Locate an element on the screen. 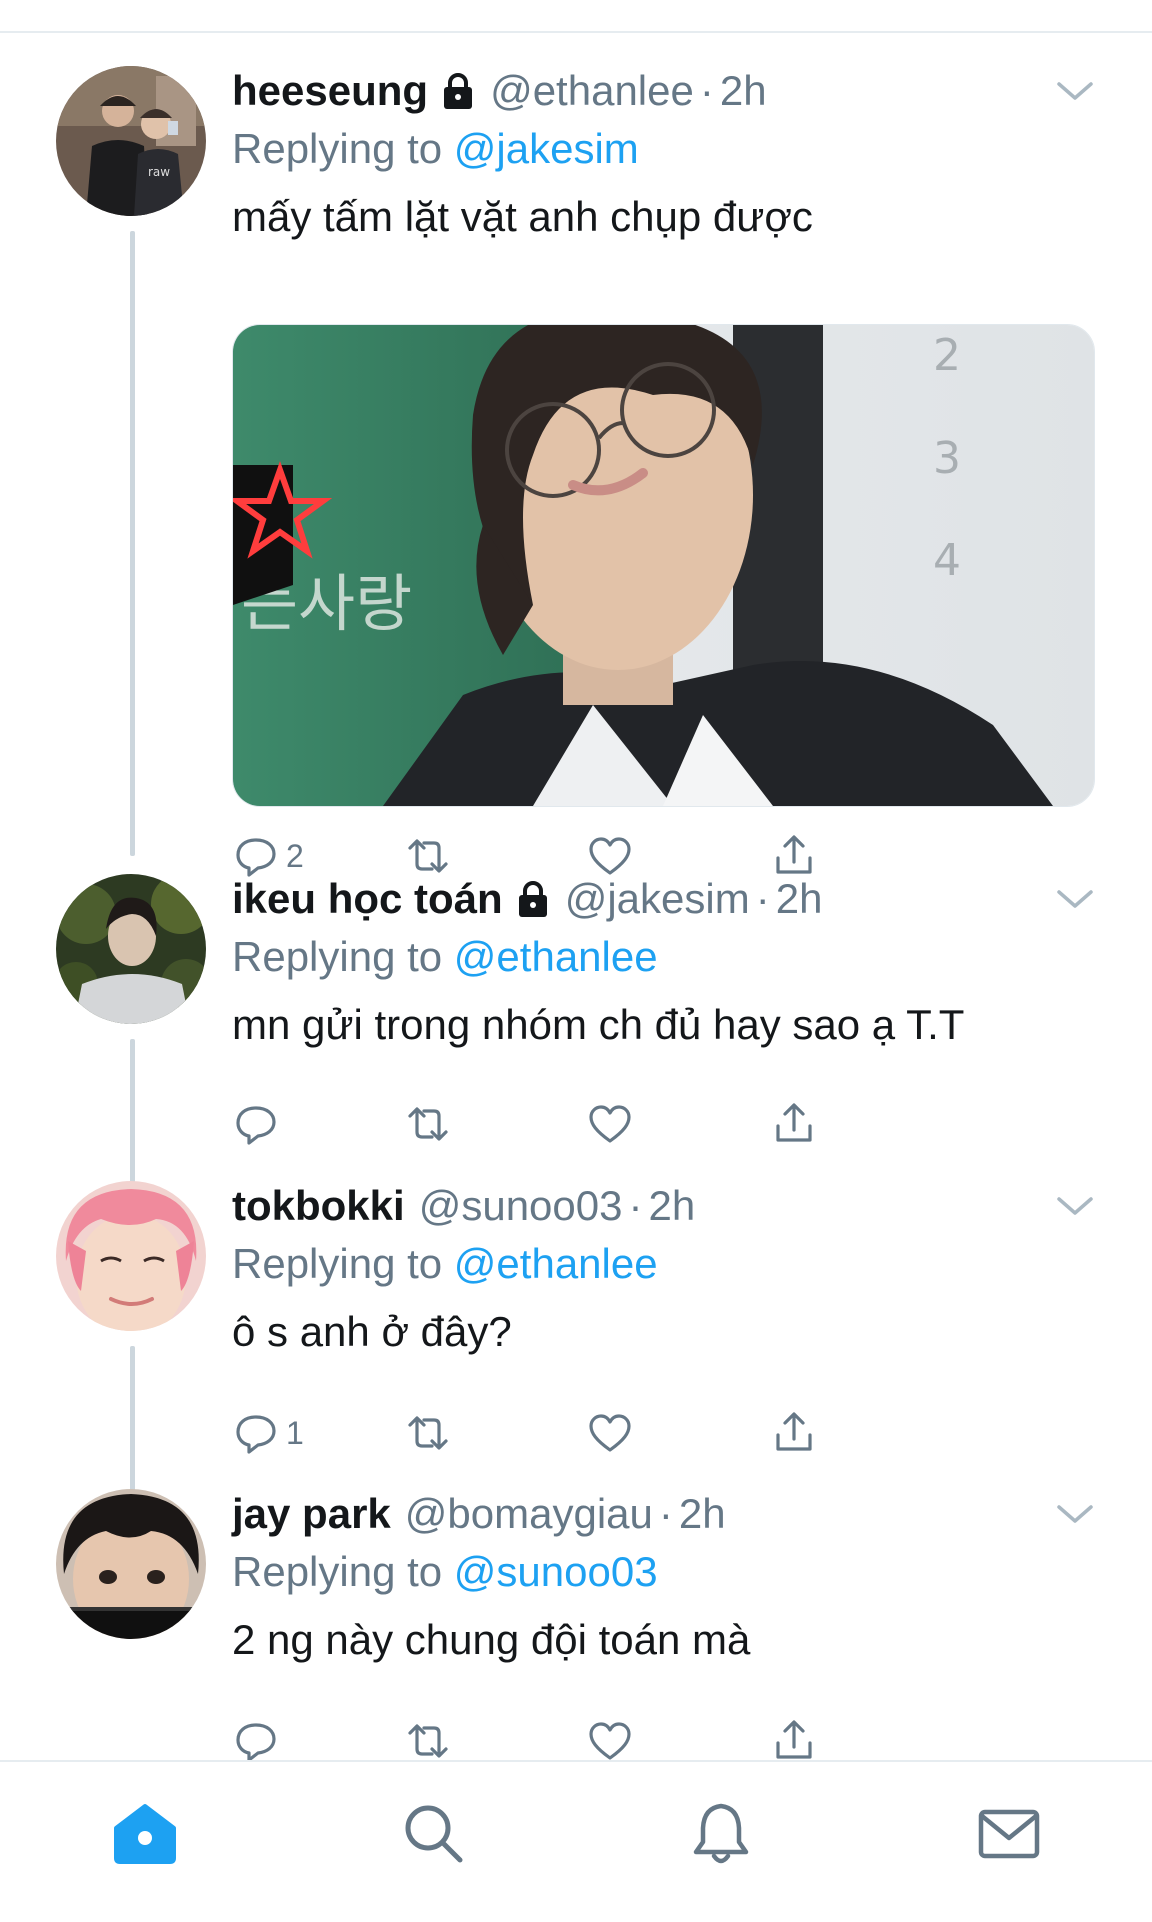 The width and height of the screenshot is (1152, 1922). bottom-tab-bar is located at coordinates (576, 1841).